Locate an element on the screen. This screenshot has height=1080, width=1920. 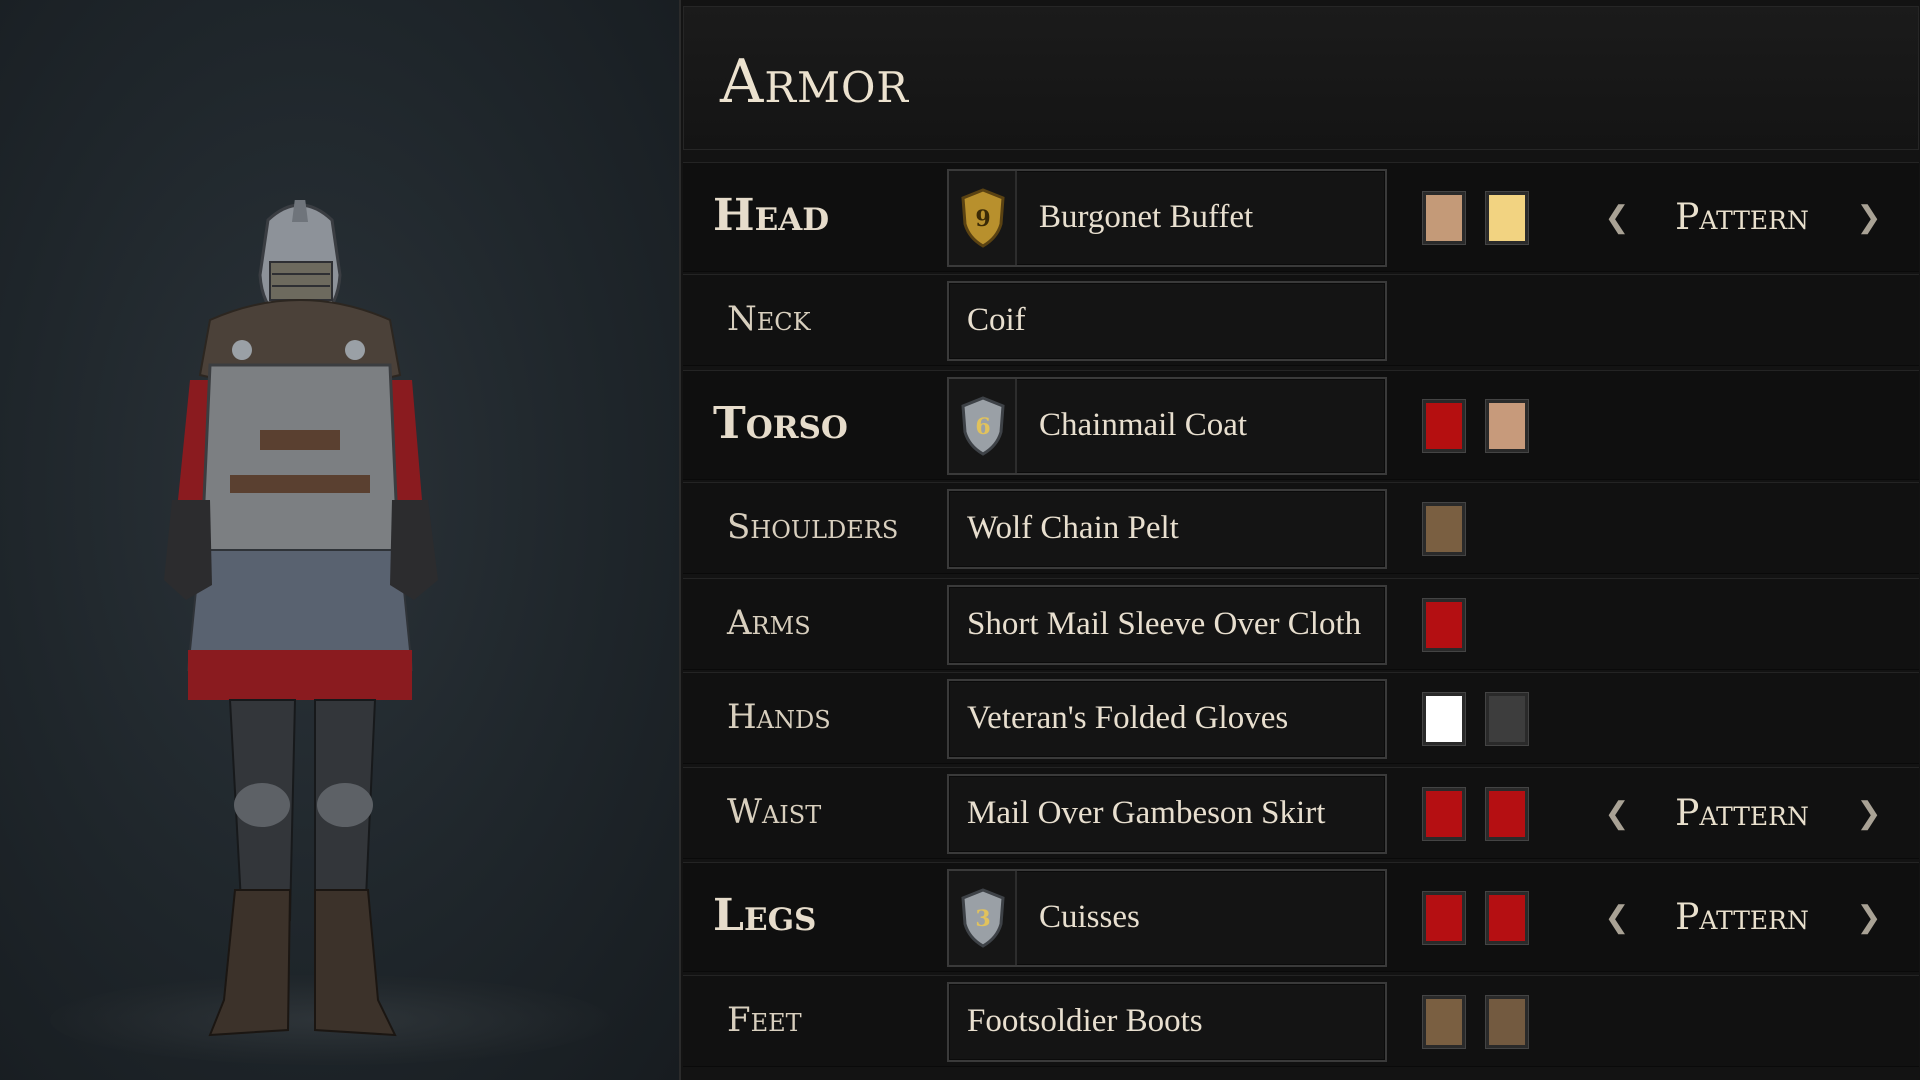
slot-row-legs: Legs 3 Cuisses ❮ Pattern ❯ is located at coordinates (1301, 917).